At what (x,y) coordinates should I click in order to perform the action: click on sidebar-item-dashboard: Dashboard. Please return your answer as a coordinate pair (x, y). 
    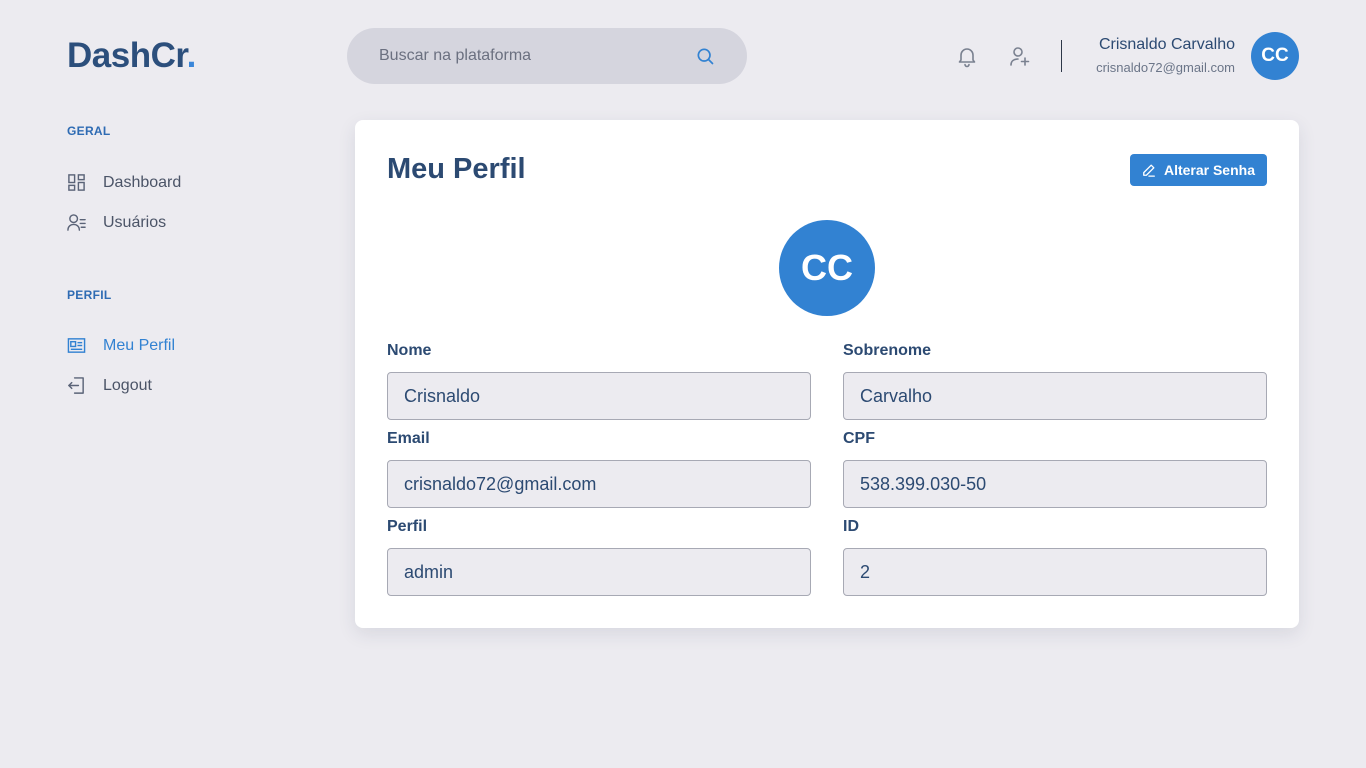
    Looking at the image, I should click on (124, 182).